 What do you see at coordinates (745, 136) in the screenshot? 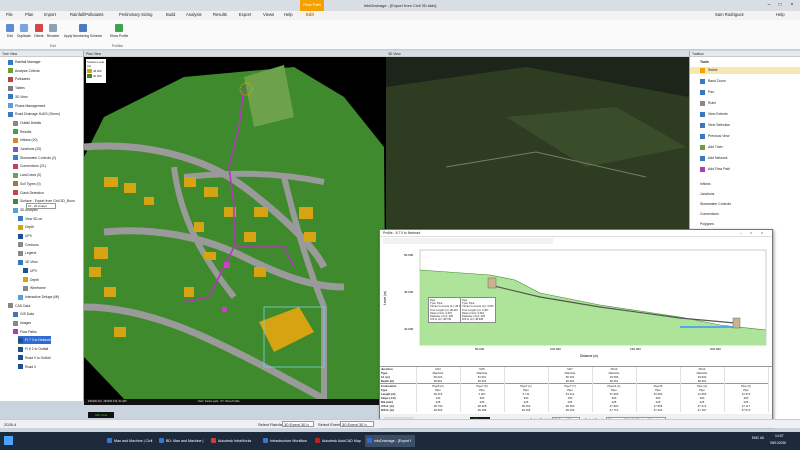
I see `tool-previous-view: Previous View` at bounding box center [745, 136].